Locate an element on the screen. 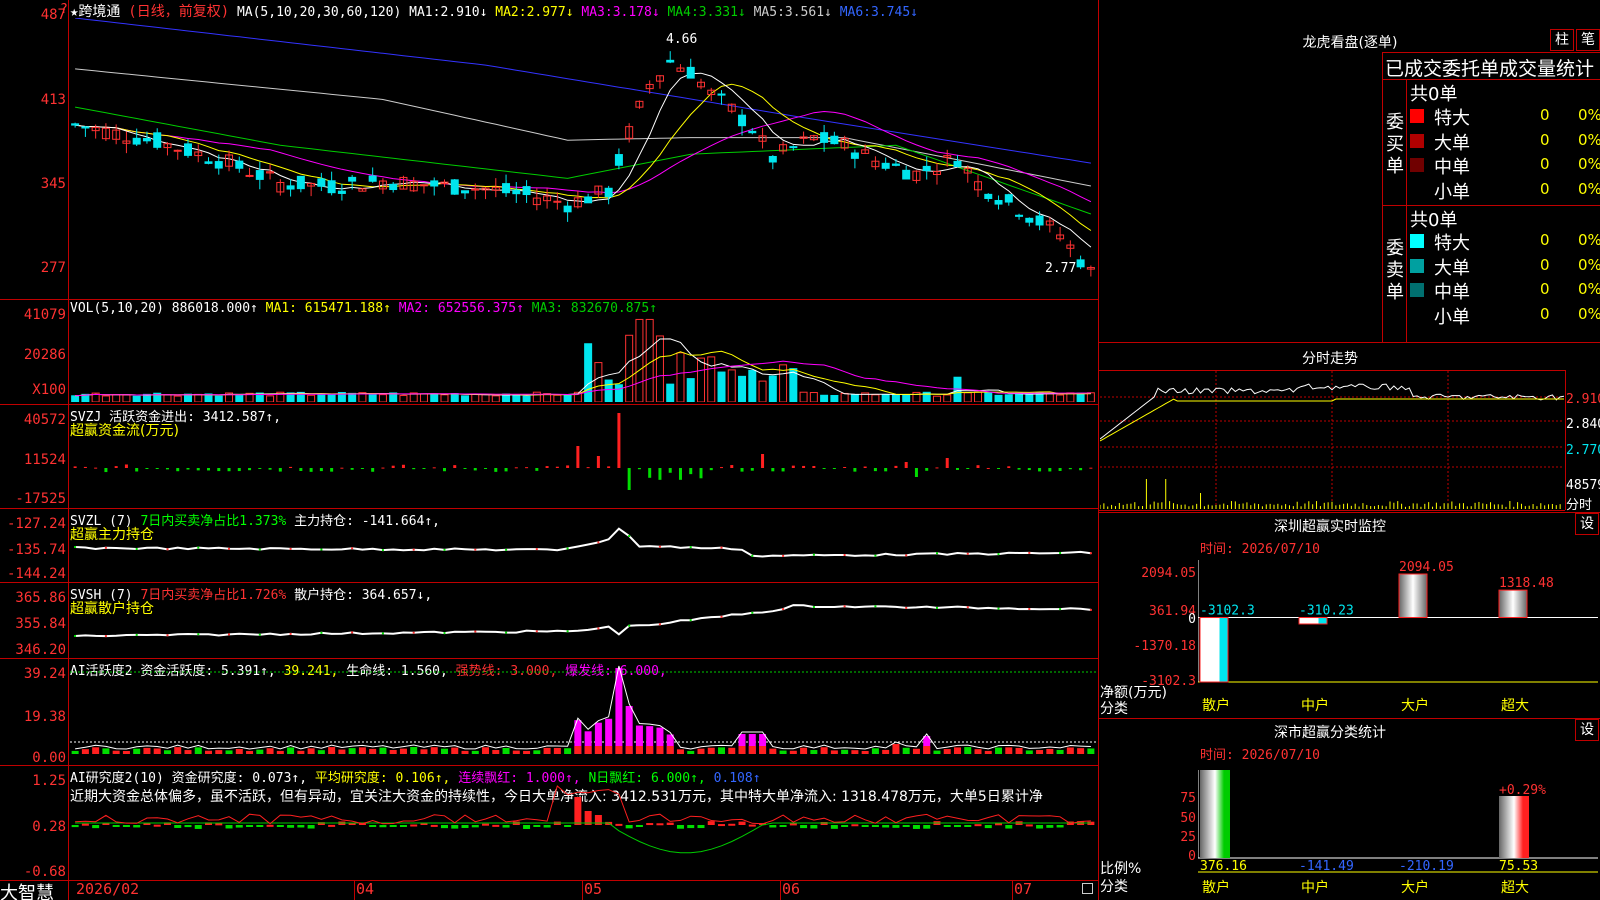 The width and height of the screenshot is (1600, 900). monitor-settings-button: 设 is located at coordinates (1587, 524).